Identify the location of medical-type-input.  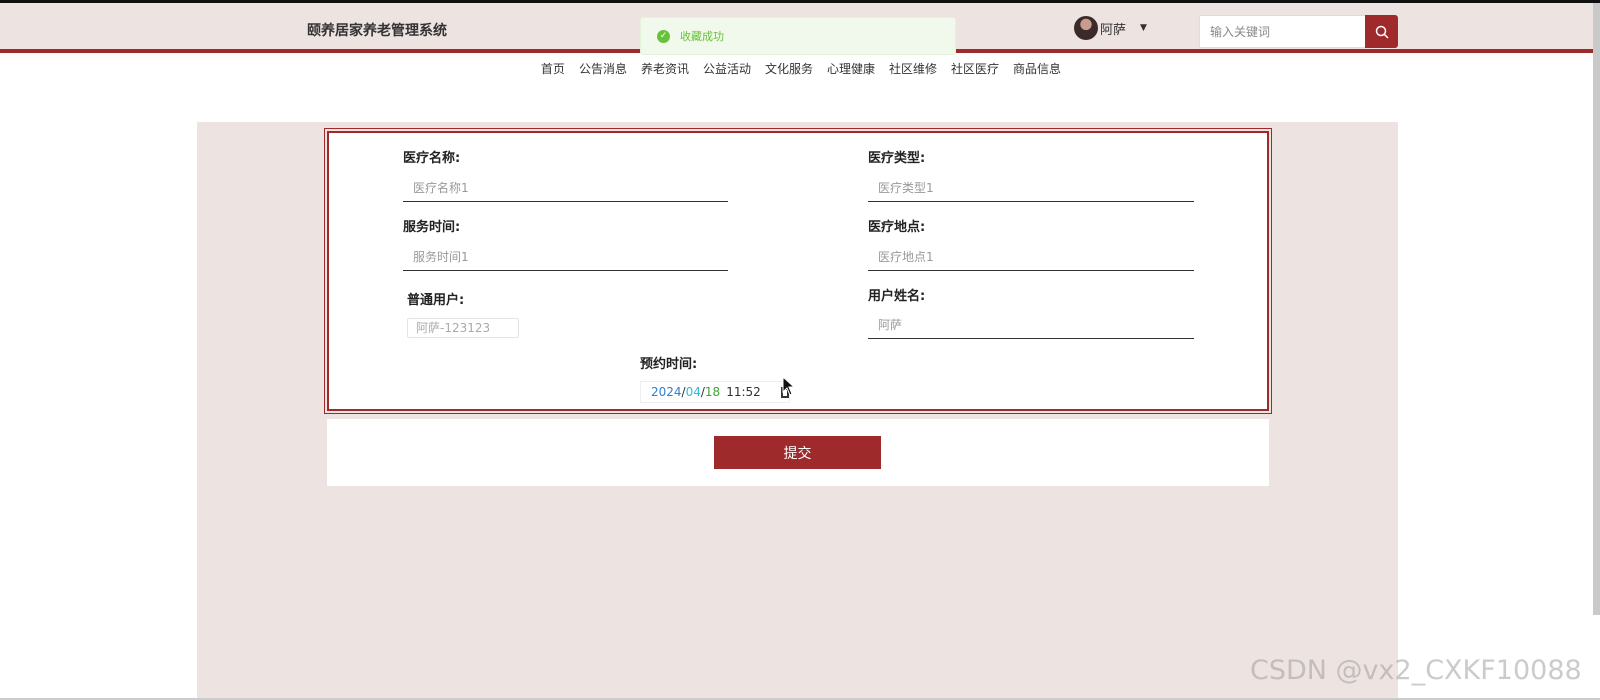
(1031, 188).